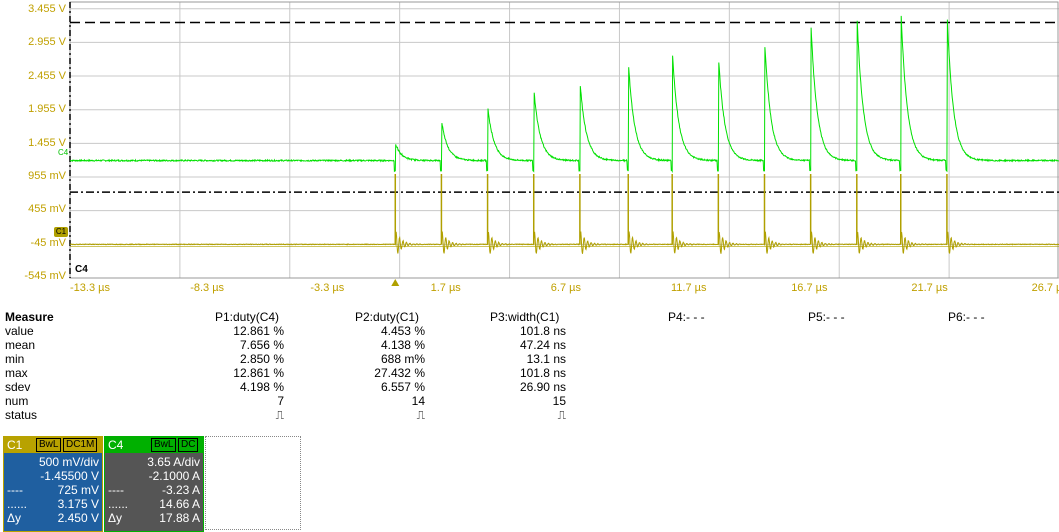  Describe the element at coordinates (261, 359) in the screenshot. I see `measure-cell: 2.850 %` at that location.